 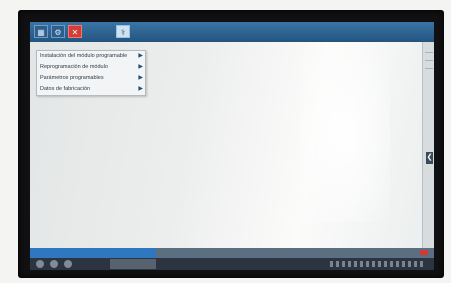 I want to click on alert-indicator, so click(x=424, y=252).